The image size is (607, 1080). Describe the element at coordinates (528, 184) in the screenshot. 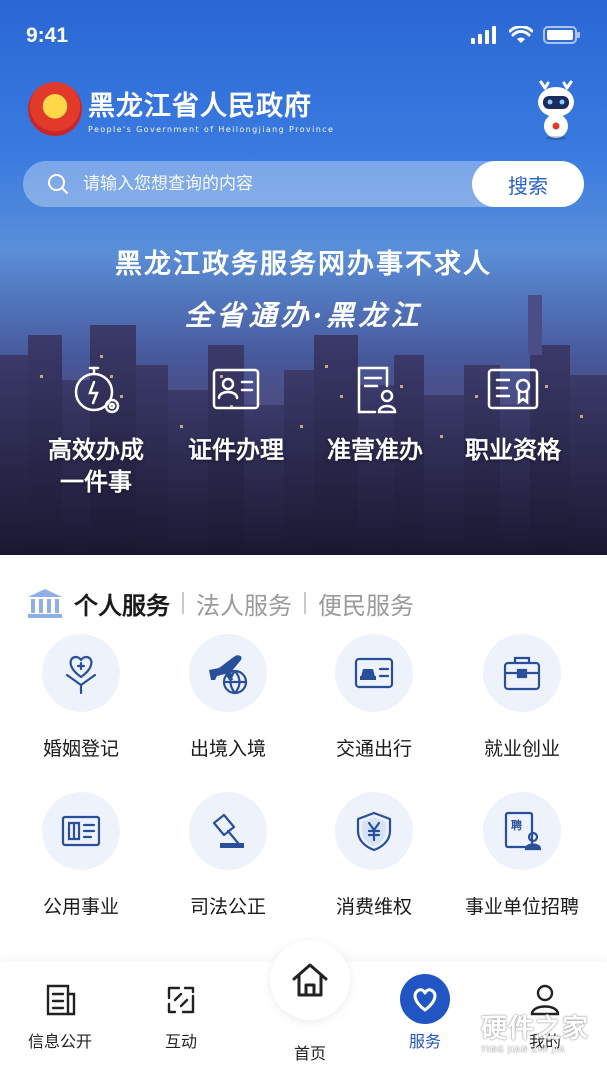

I see `search-button: 搜索` at that location.